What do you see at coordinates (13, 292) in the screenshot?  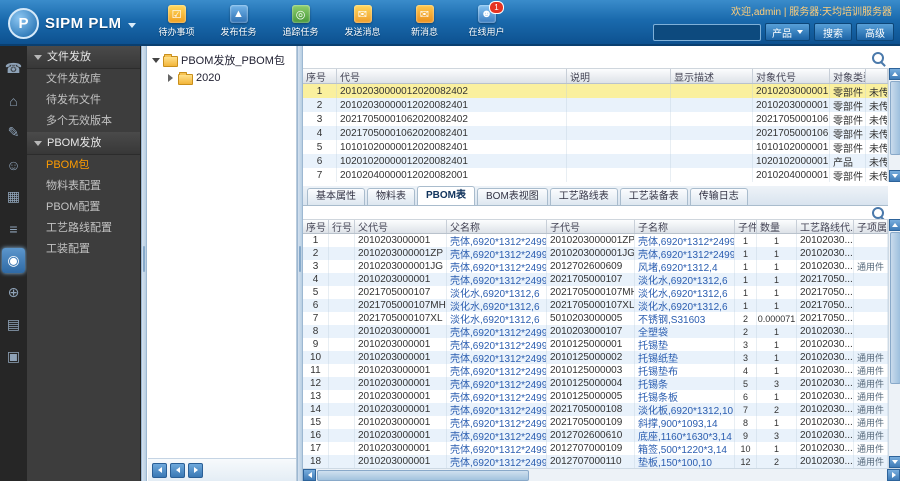 I see `target-icon: ⊕` at bounding box center [13, 292].